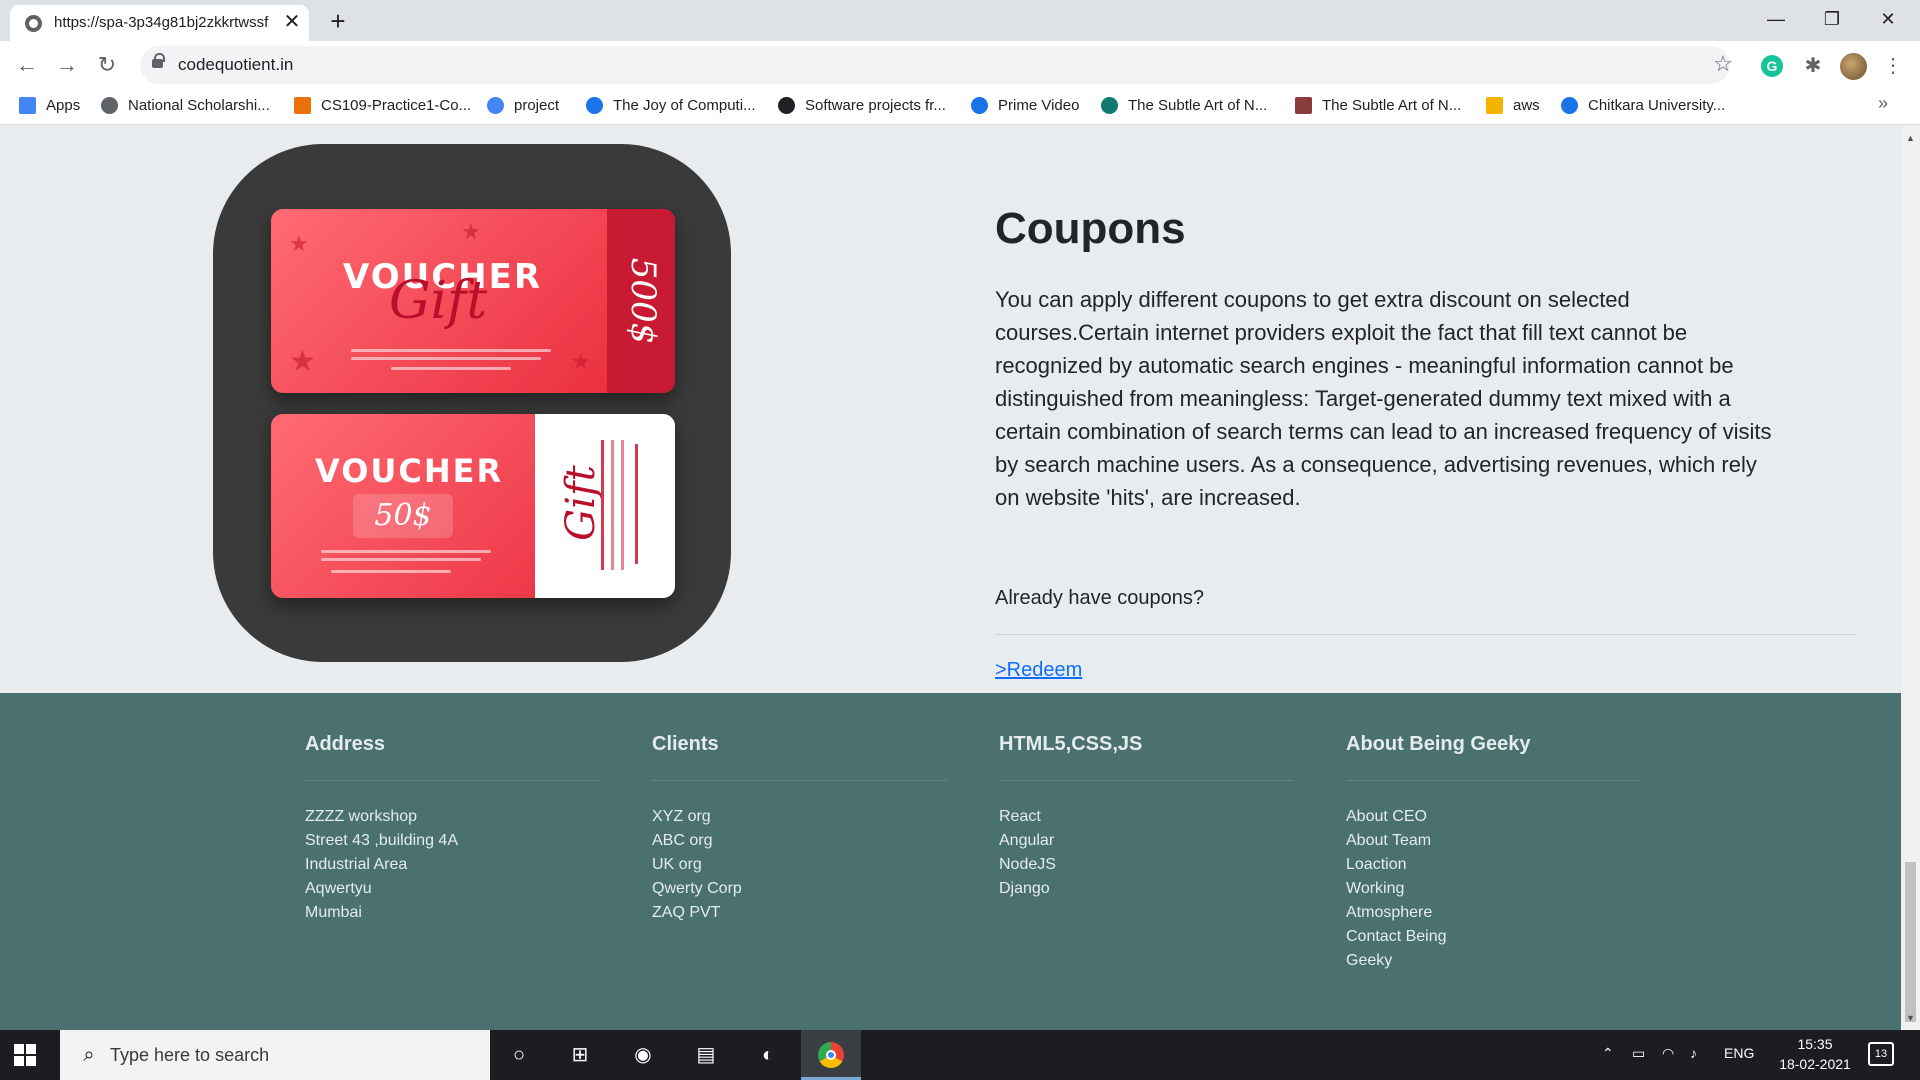  What do you see at coordinates (1493, 817) in the screenshot?
I see `footer-item: About CEO` at bounding box center [1493, 817].